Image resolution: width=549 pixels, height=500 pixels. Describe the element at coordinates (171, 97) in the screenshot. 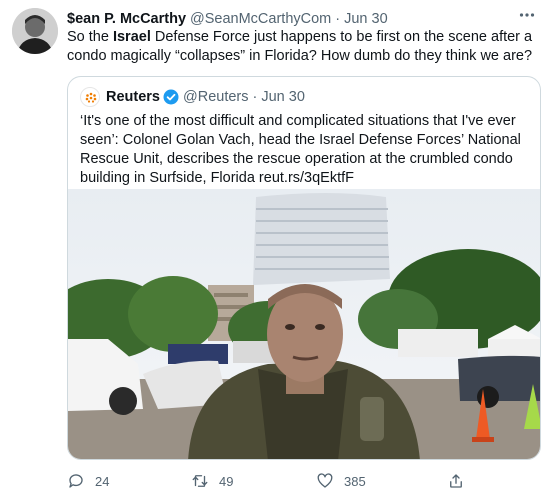

I see `verified-badge-icon` at that location.